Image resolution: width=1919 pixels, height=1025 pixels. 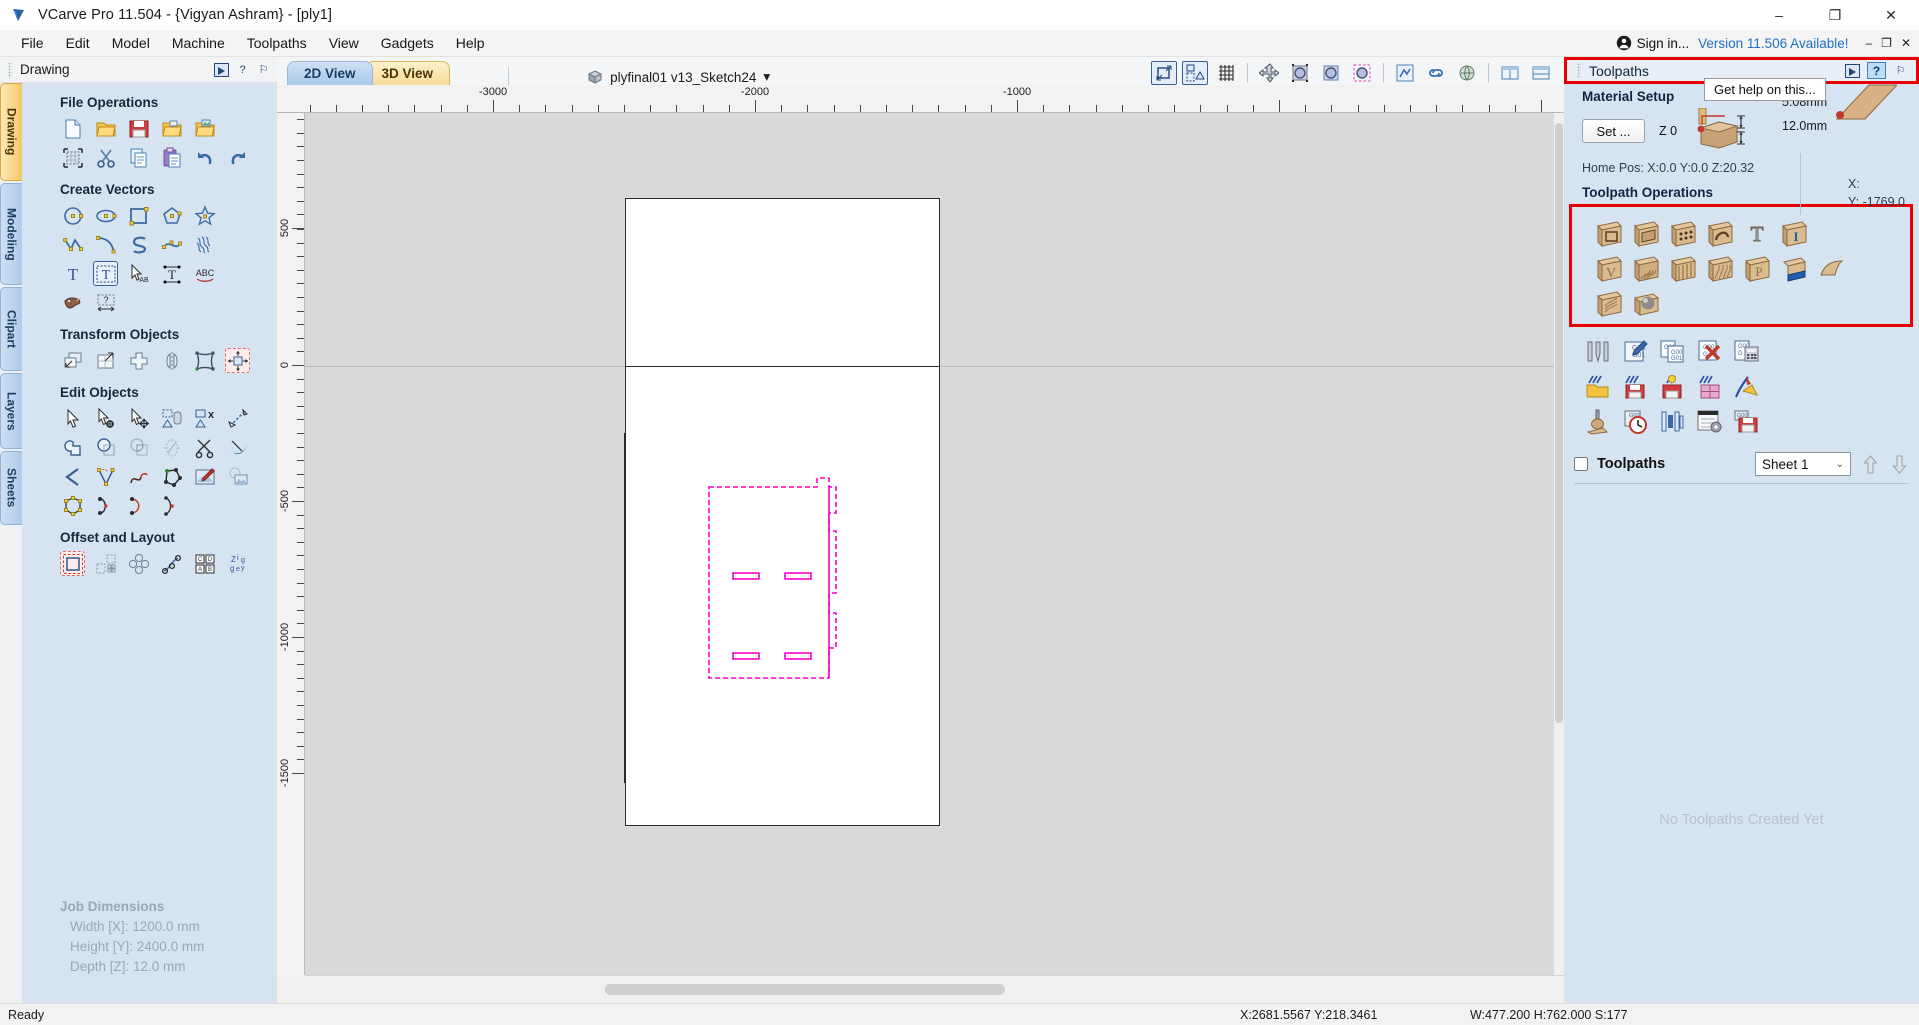 I want to click on curve-smooth-icon, so click(x=138, y=505).